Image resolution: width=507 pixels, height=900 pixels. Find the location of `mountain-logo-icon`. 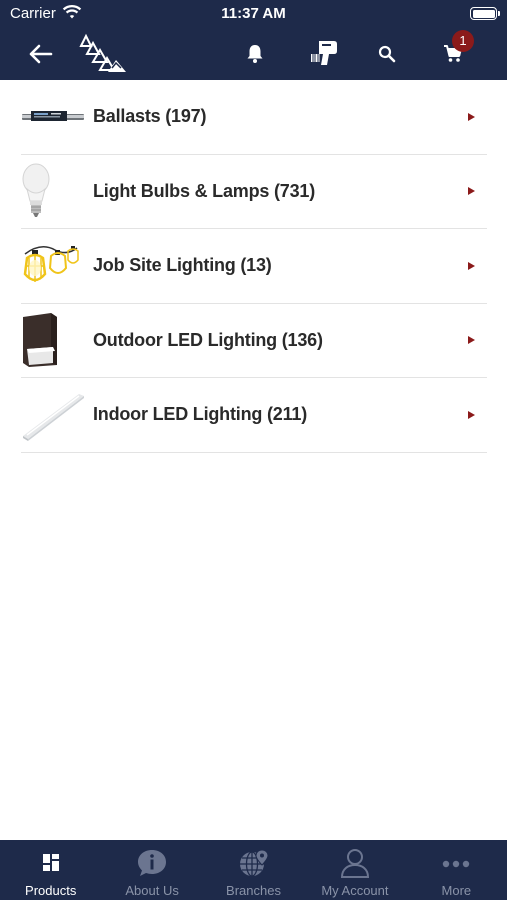

mountain-logo-icon is located at coordinates (102, 52).